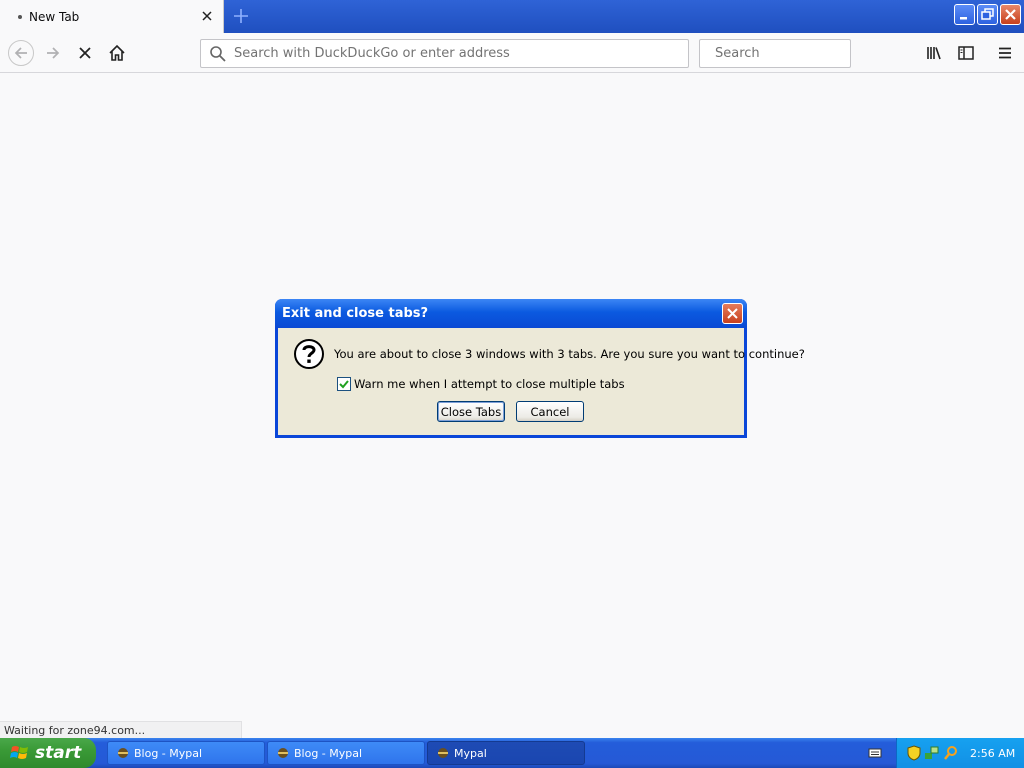  Describe the element at coordinates (800, 53) in the screenshot. I see `search-input` at that location.